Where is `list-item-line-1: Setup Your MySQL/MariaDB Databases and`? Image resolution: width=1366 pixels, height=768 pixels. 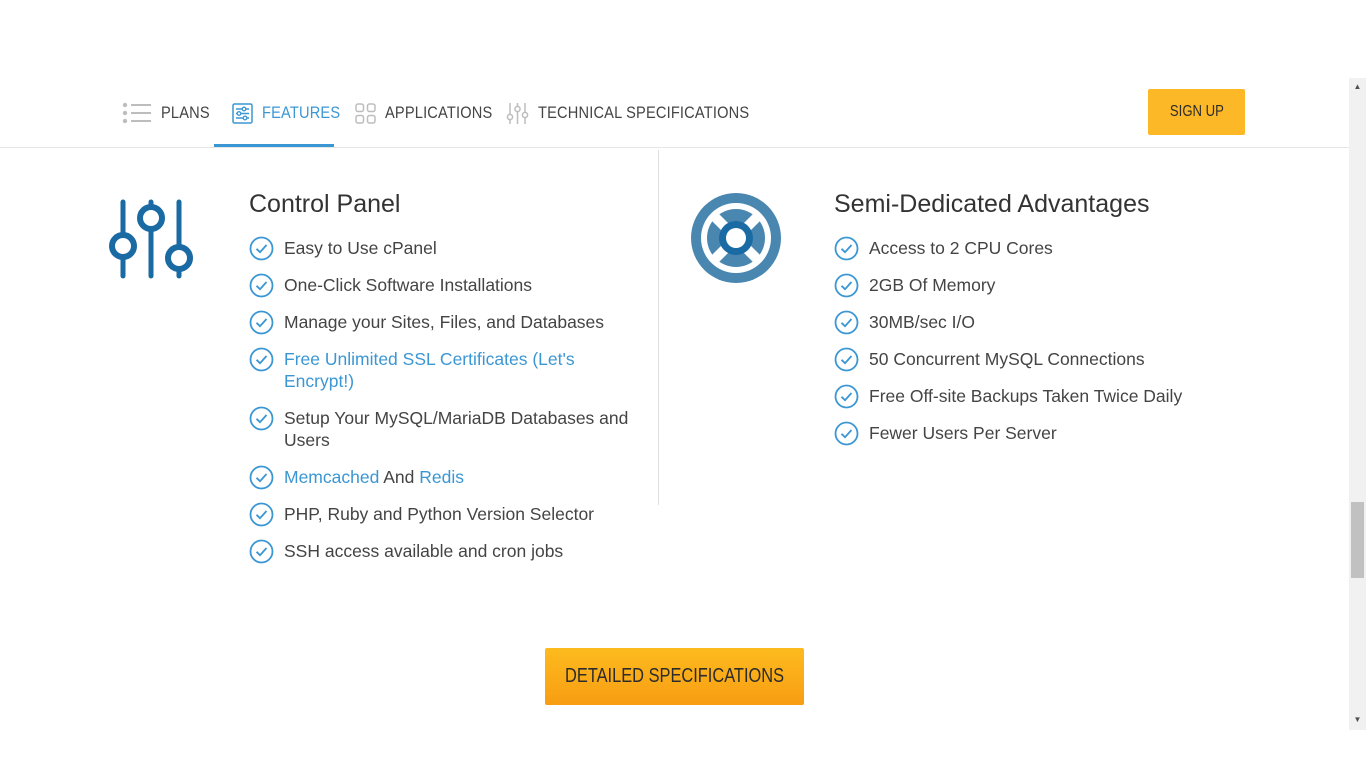
list-item-line-1: Setup Your MySQL/MariaDB Databases and is located at coordinates (456, 418).